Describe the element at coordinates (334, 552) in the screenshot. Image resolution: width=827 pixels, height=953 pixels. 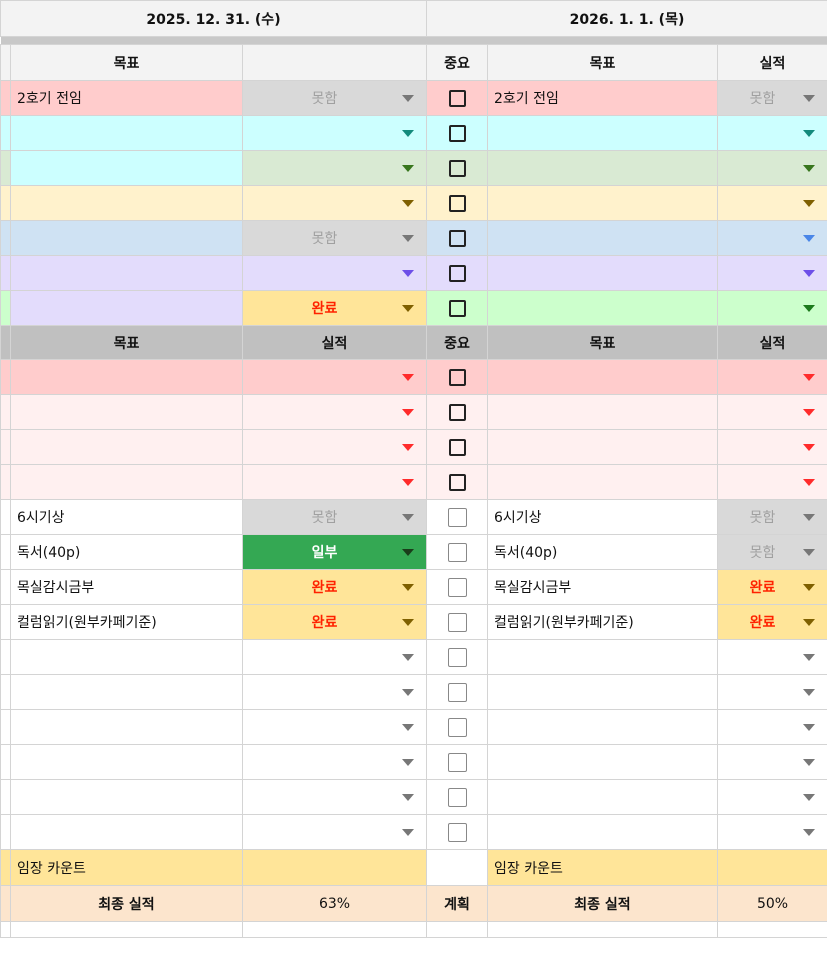
I see `left-result-dropdown: 일부` at that location.